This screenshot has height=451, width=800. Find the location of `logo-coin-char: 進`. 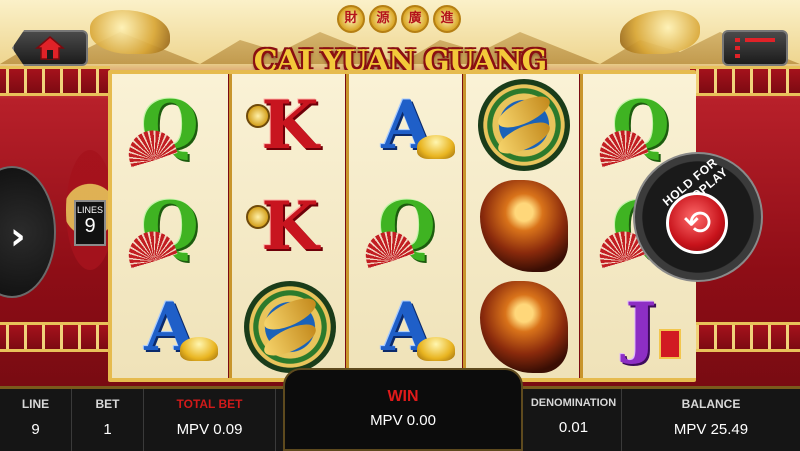

logo-coin-char: 進 is located at coordinates (447, 19).